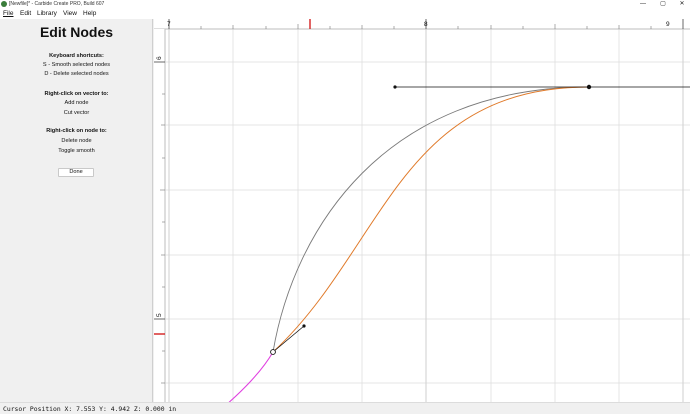 This screenshot has height=414, width=690. What do you see at coordinates (159, 58) in the screenshot?
I see `ruler-y-label: 6` at bounding box center [159, 58].